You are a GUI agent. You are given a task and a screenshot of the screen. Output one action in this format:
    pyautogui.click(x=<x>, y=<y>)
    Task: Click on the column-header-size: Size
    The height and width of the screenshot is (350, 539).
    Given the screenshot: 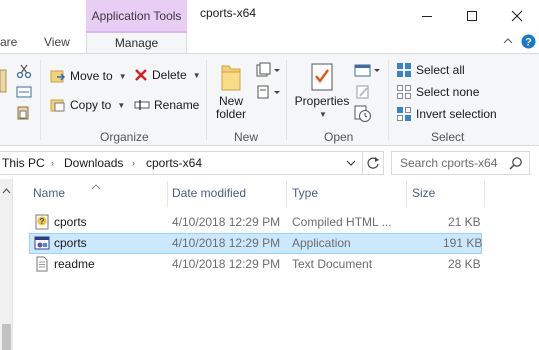 What is the action you would take?
    pyautogui.click(x=445, y=198)
    